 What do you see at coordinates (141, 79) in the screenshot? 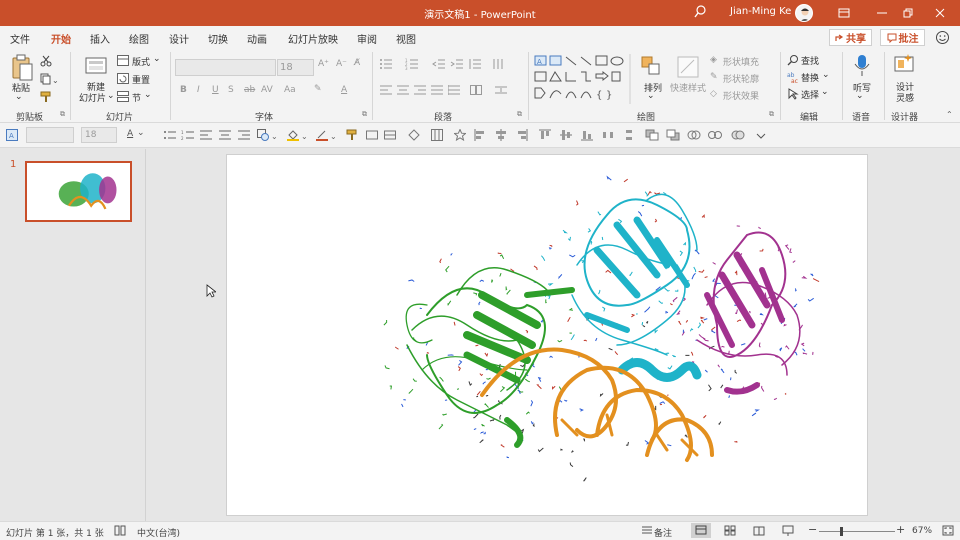
I see `reset-button: 重置` at bounding box center [141, 79].